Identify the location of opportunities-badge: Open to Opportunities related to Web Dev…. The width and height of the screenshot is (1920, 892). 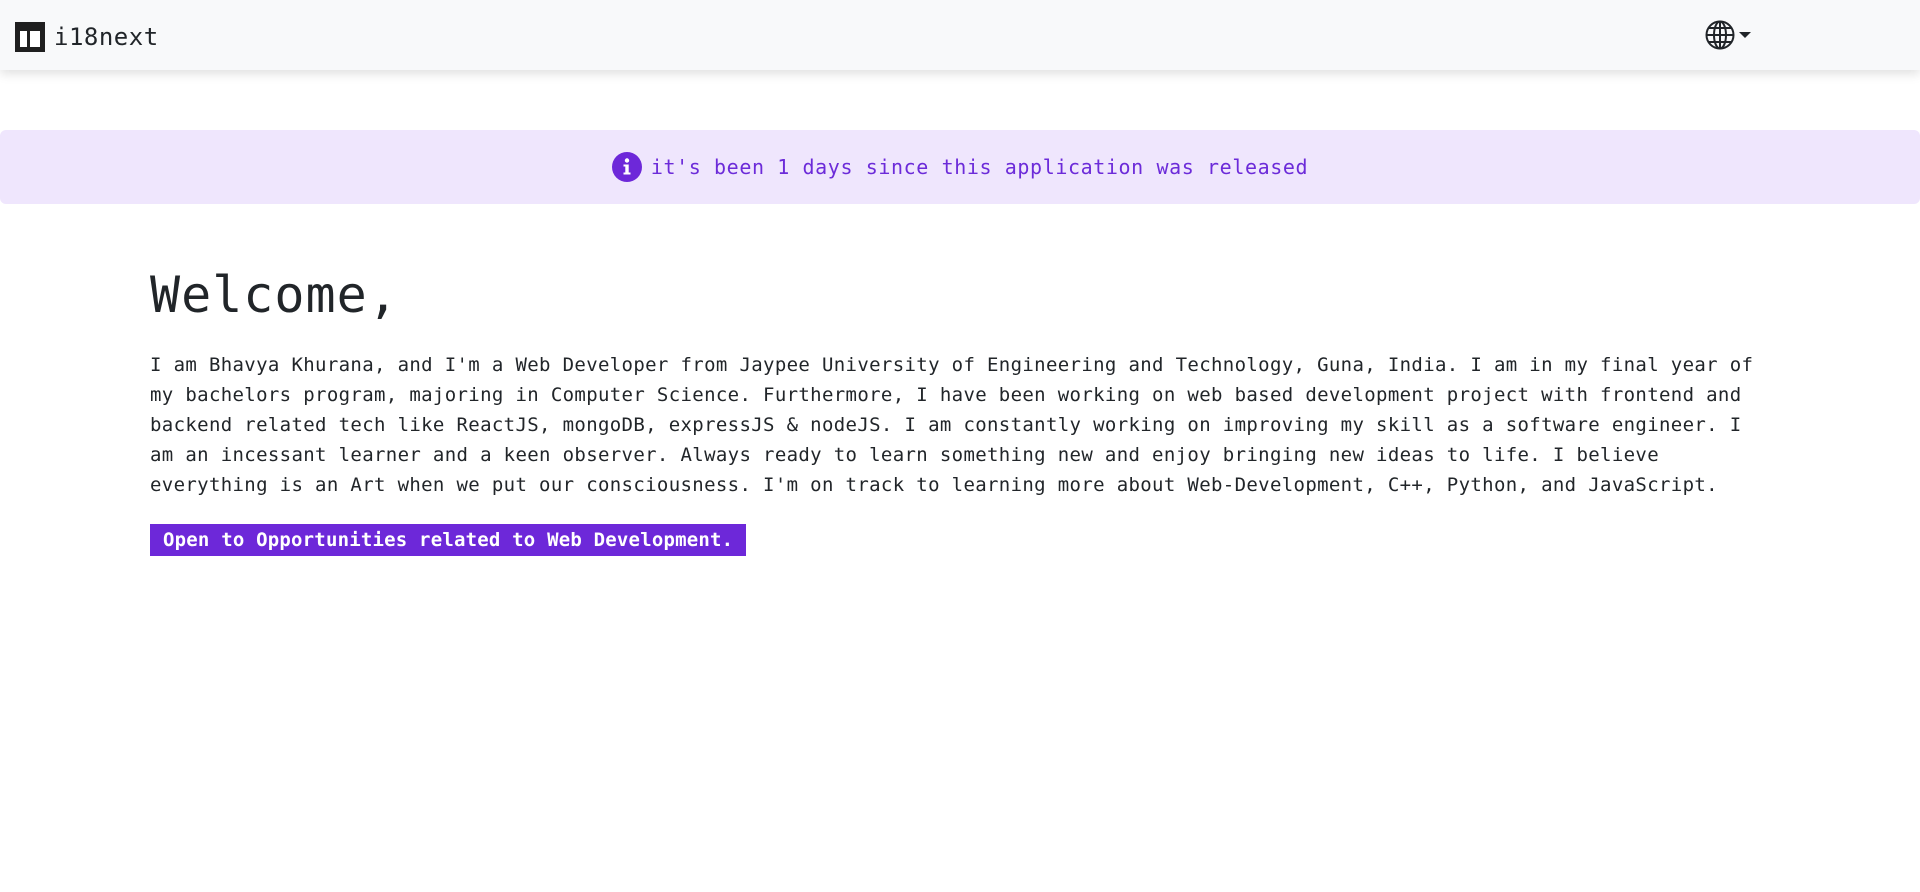
(448, 540).